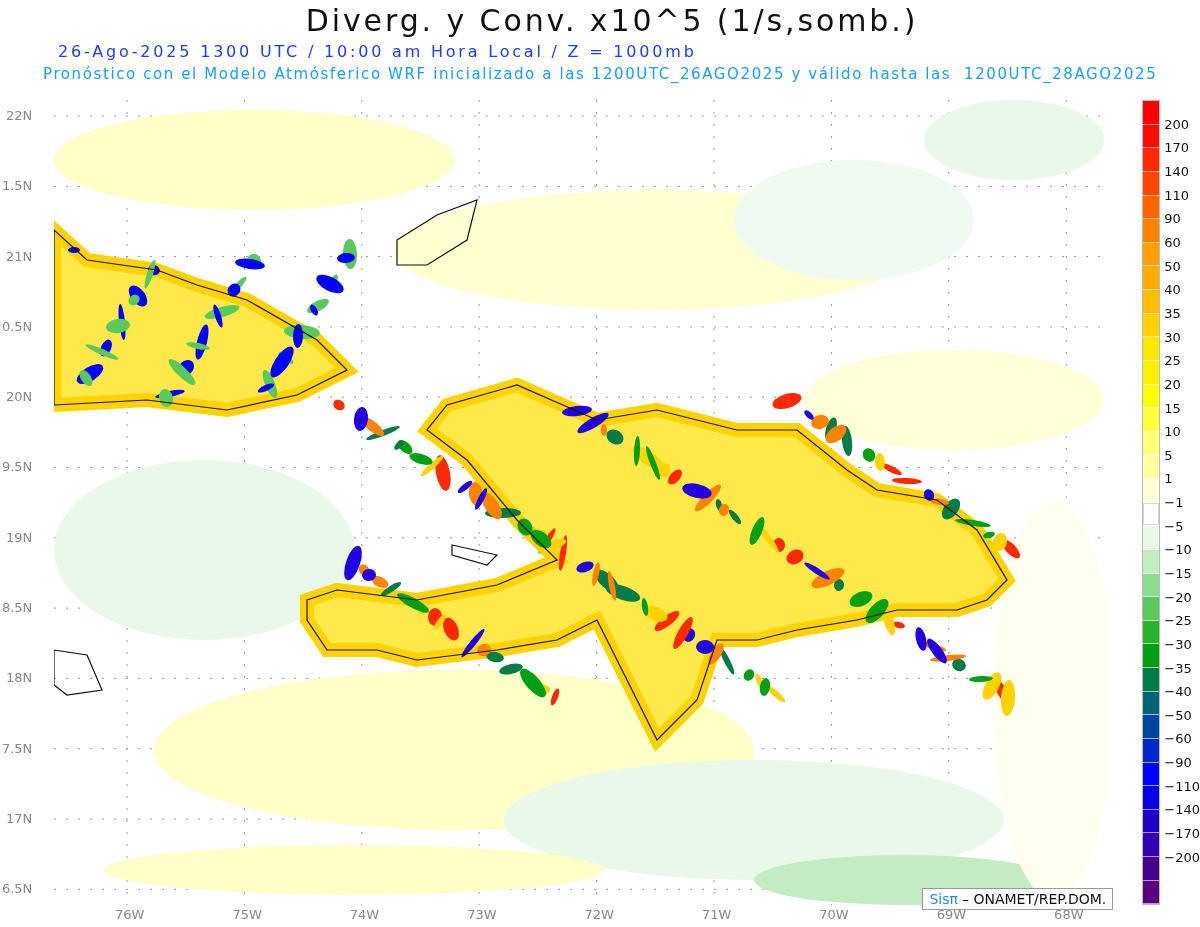  What do you see at coordinates (1178, 597) in the screenshot?
I see `colorbar-label: −20` at bounding box center [1178, 597].